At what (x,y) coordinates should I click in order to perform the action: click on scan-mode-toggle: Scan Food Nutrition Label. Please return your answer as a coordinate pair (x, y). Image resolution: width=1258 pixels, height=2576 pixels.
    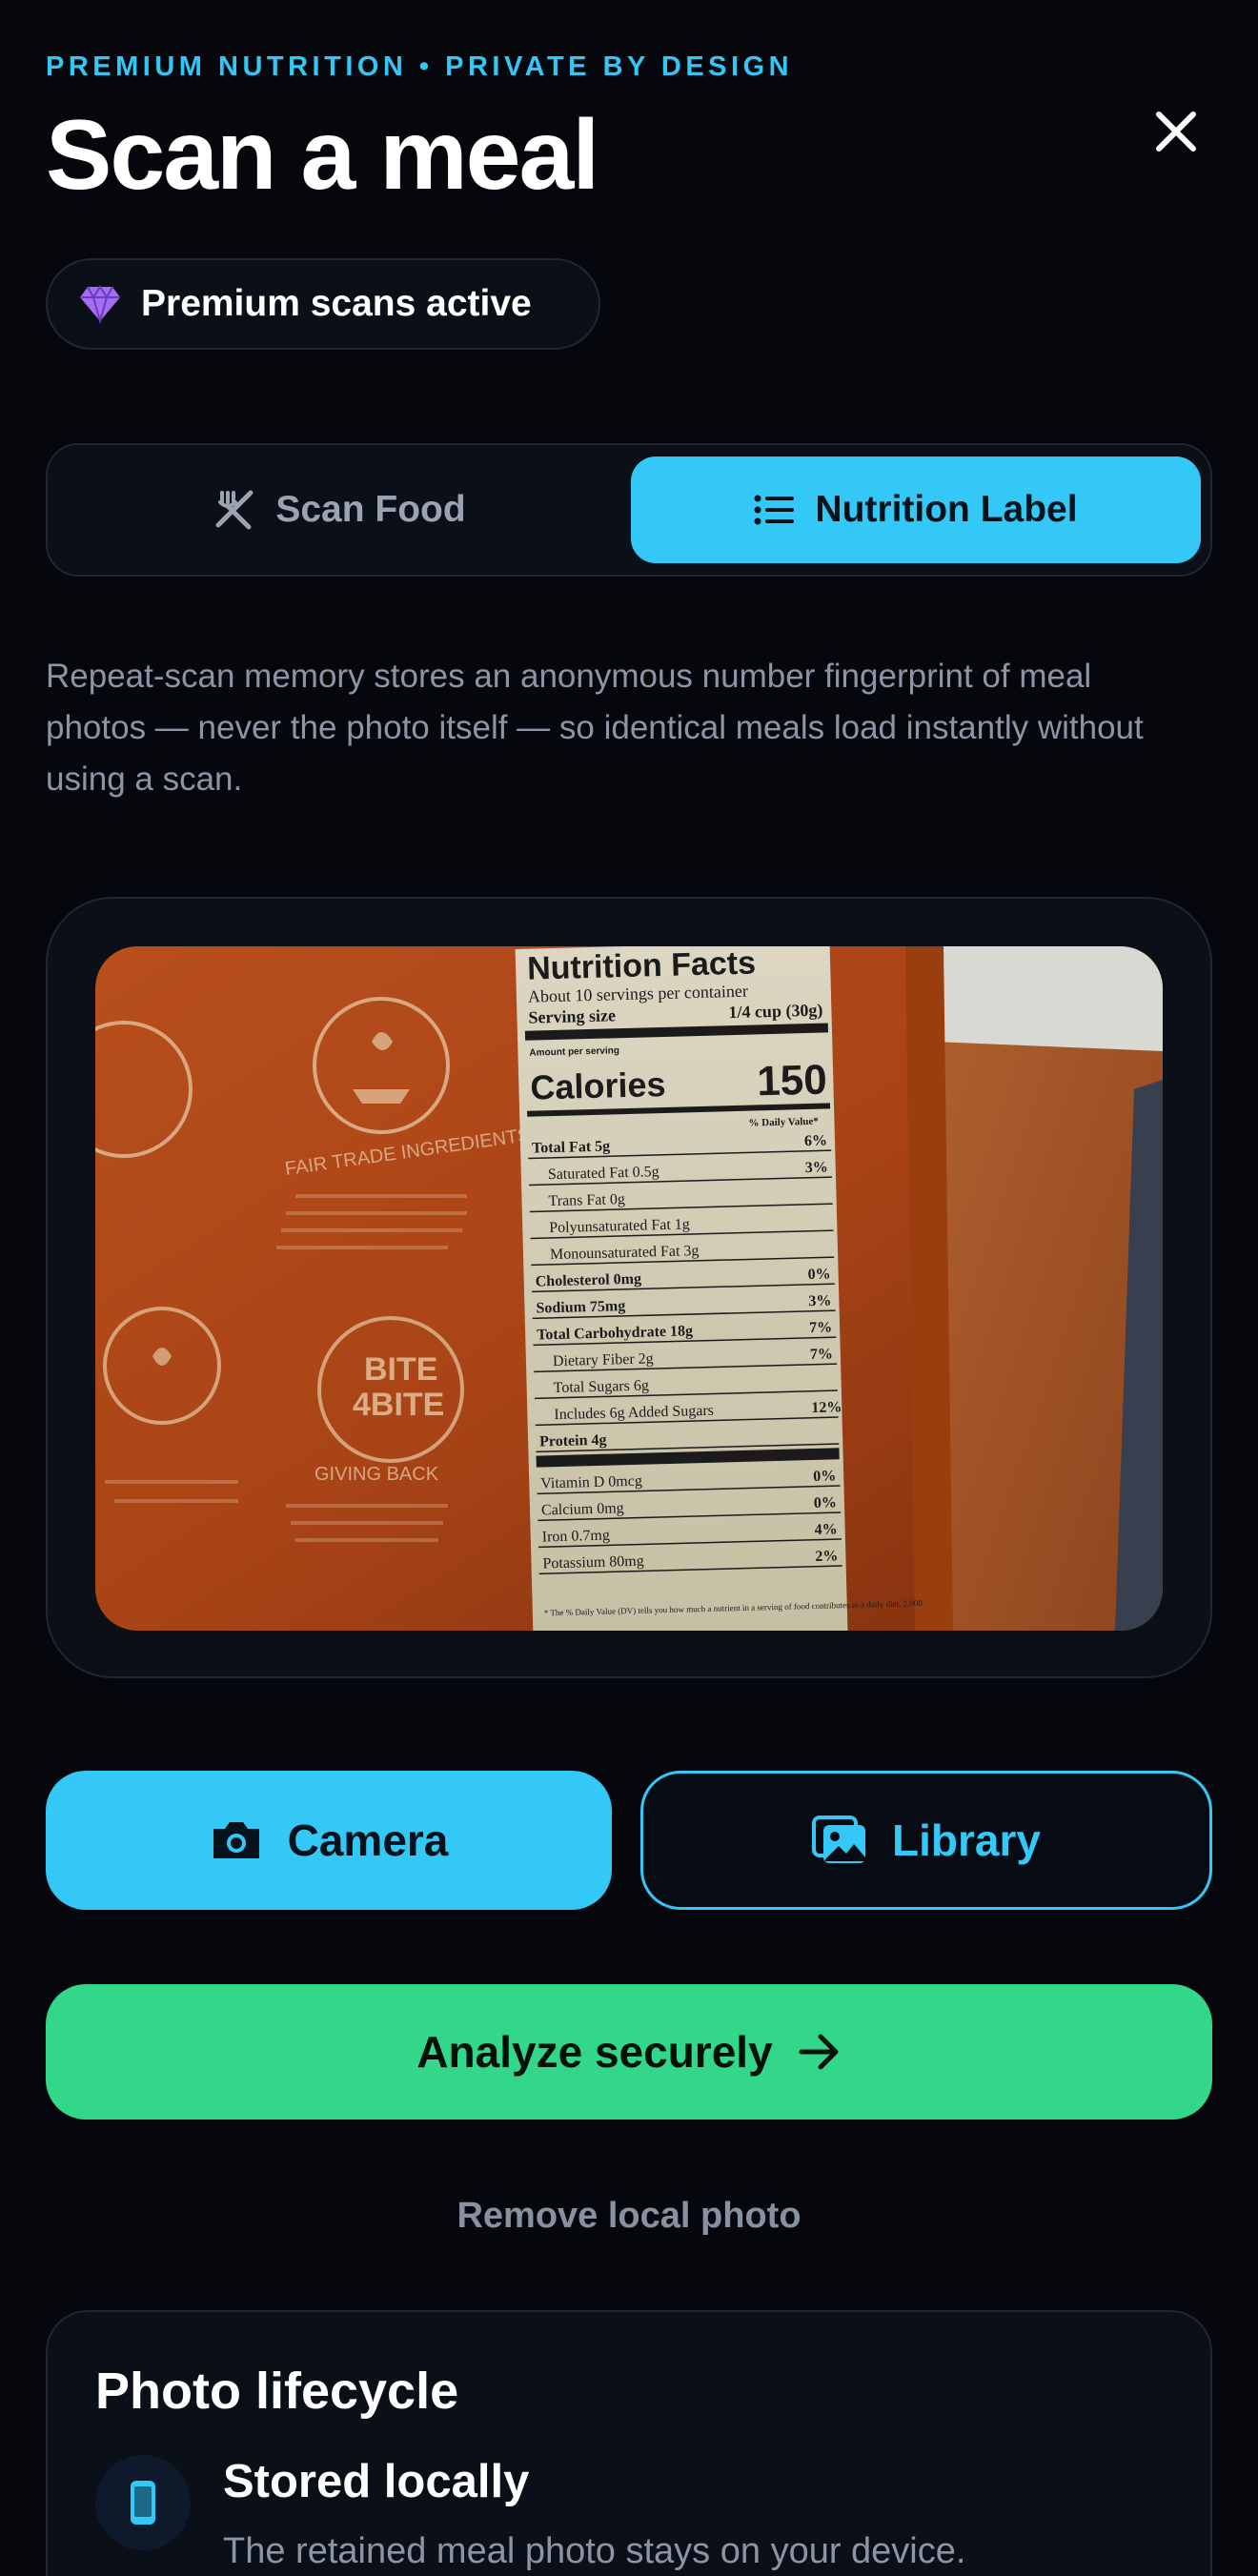
    Looking at the image, I should click on (629, 510).